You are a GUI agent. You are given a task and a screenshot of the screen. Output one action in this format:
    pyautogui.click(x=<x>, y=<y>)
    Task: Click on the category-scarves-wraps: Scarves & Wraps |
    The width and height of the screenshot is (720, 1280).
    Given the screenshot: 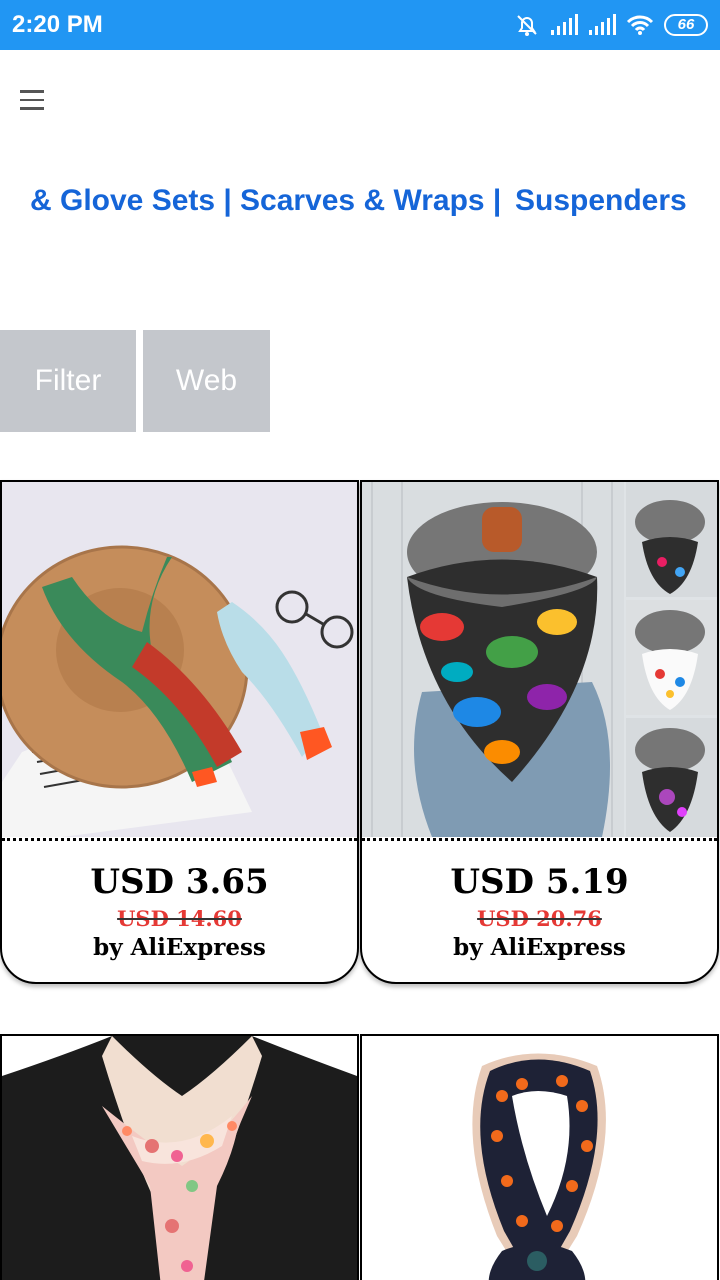 What is the action you would take?
    pyautogui.click(x=370, y=201)
    